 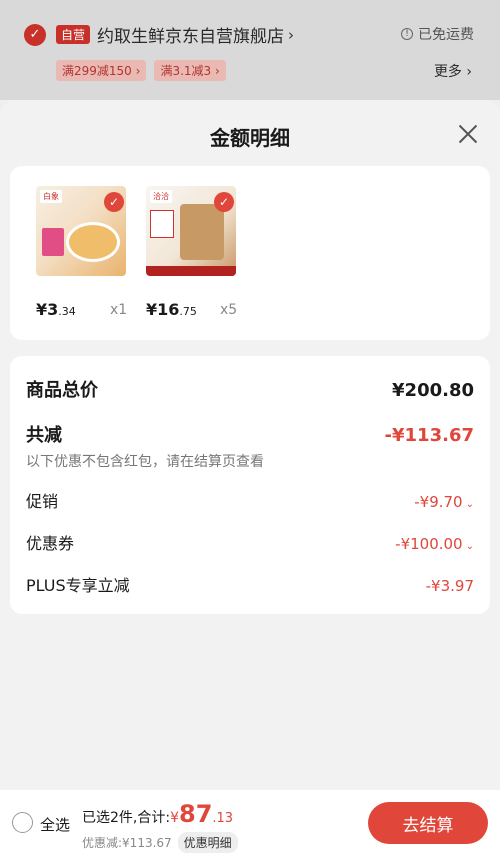 I want to click on total-amount-int: 87, so click(x=196, y=814).